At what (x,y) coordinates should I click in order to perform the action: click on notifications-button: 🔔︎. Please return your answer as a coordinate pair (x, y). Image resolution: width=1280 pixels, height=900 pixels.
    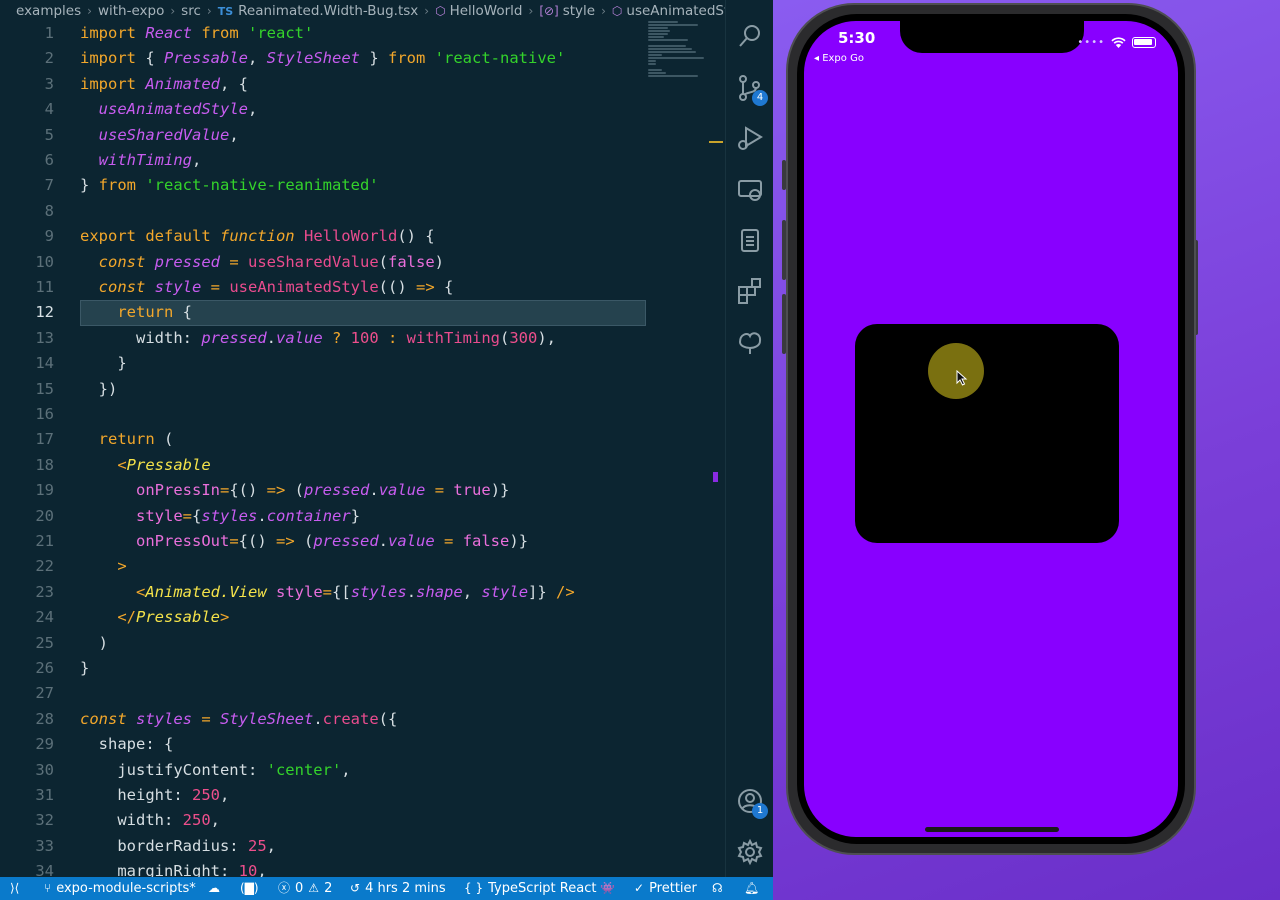
    Looking at the image, I should click on (751, 888).